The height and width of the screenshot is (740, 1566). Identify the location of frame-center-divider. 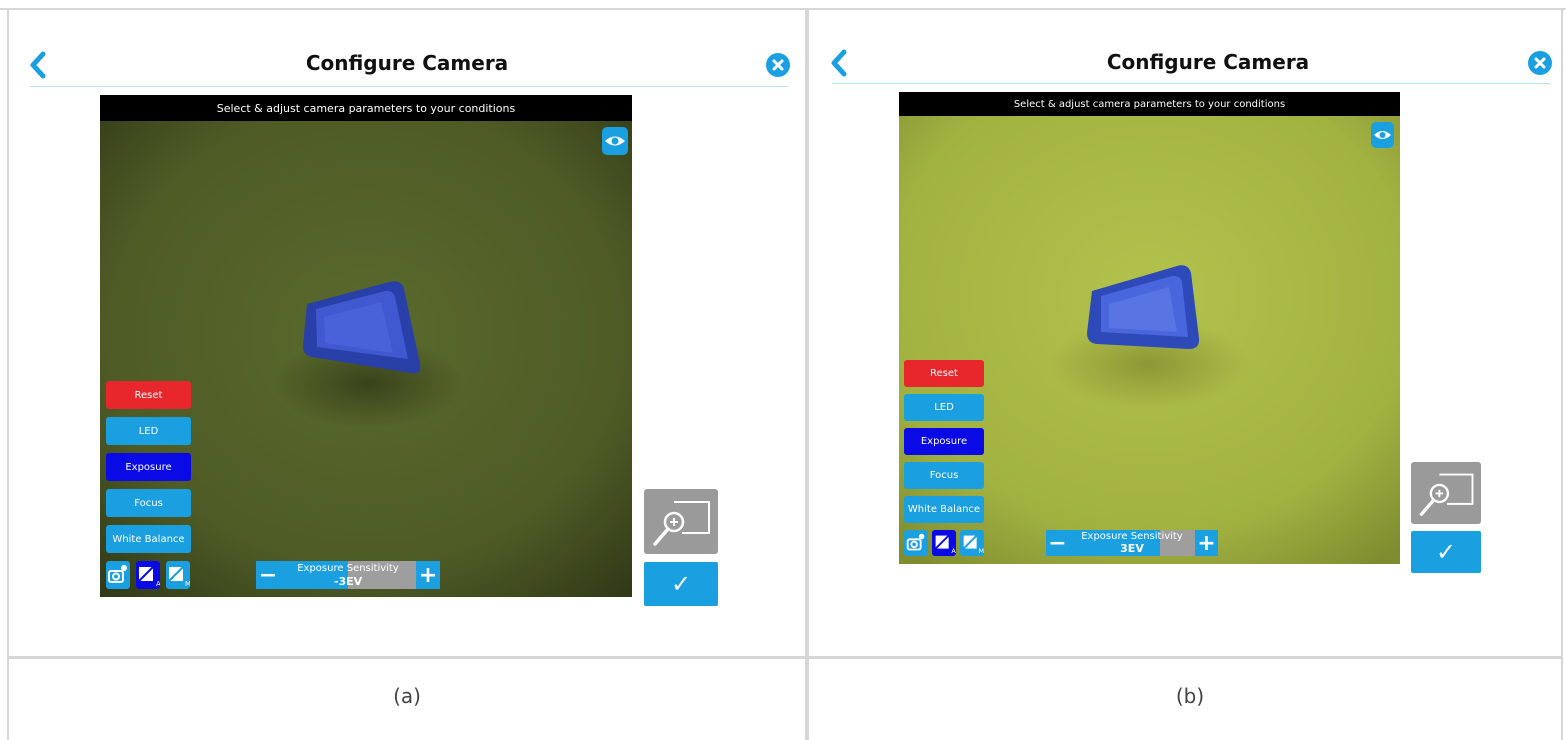
(807, 374).